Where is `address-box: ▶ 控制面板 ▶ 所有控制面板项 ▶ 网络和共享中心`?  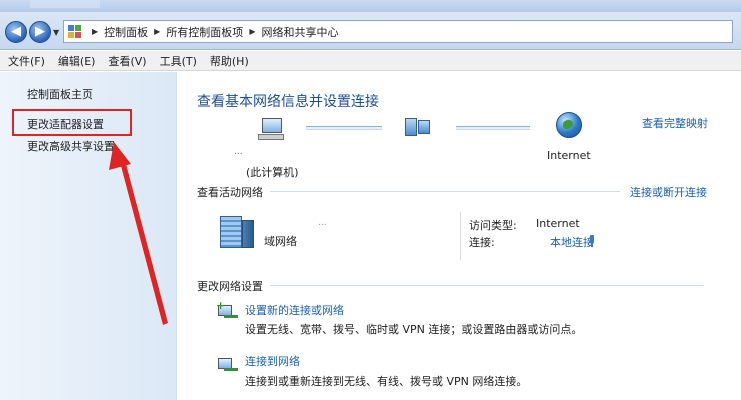 address-box: ▶ 控制面板 ▶ 所有控制面板项 ▶ 网络和共享中心 is located at coordinates (398, 31).